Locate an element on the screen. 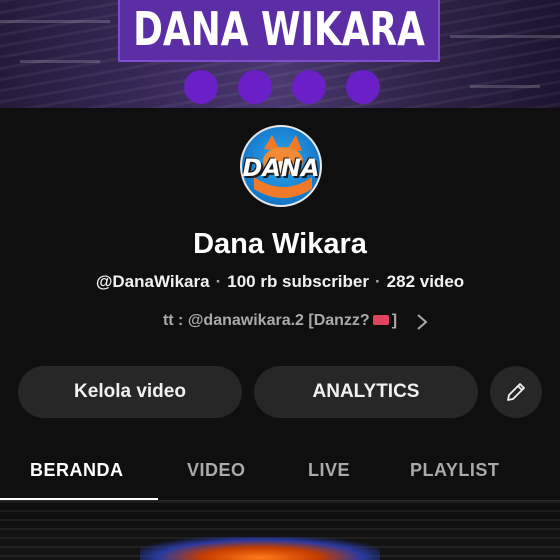 Image resolution: width=560 pixels, height=560 pixels. thumbnail-glow is located at coordinates (260, 548).